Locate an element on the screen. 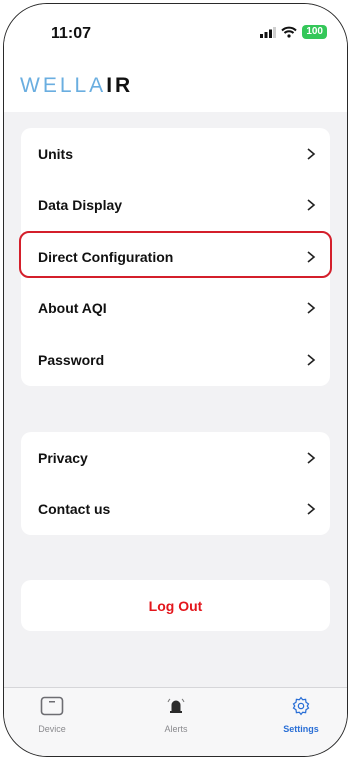 The height and width of the screenshot is (761, 353). battery-icon: 100 is located at coordinates (314, 32).